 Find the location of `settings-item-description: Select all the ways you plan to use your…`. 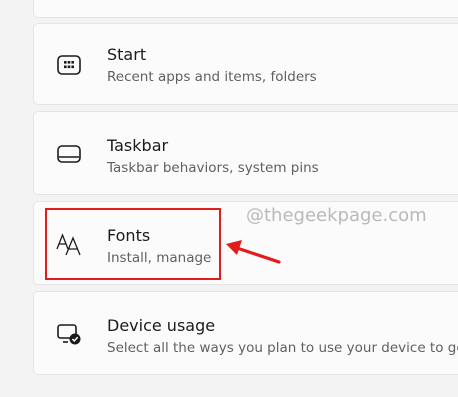

settings-item-description: Select all the ways you plan to use your… is located at coordinates (282, 348).